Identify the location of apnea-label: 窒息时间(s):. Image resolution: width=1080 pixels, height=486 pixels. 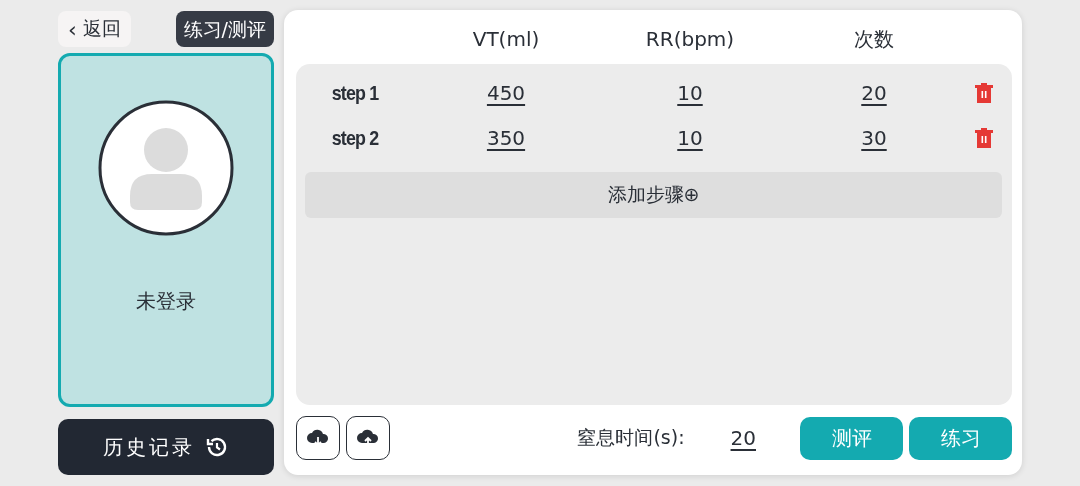
(631, 437).